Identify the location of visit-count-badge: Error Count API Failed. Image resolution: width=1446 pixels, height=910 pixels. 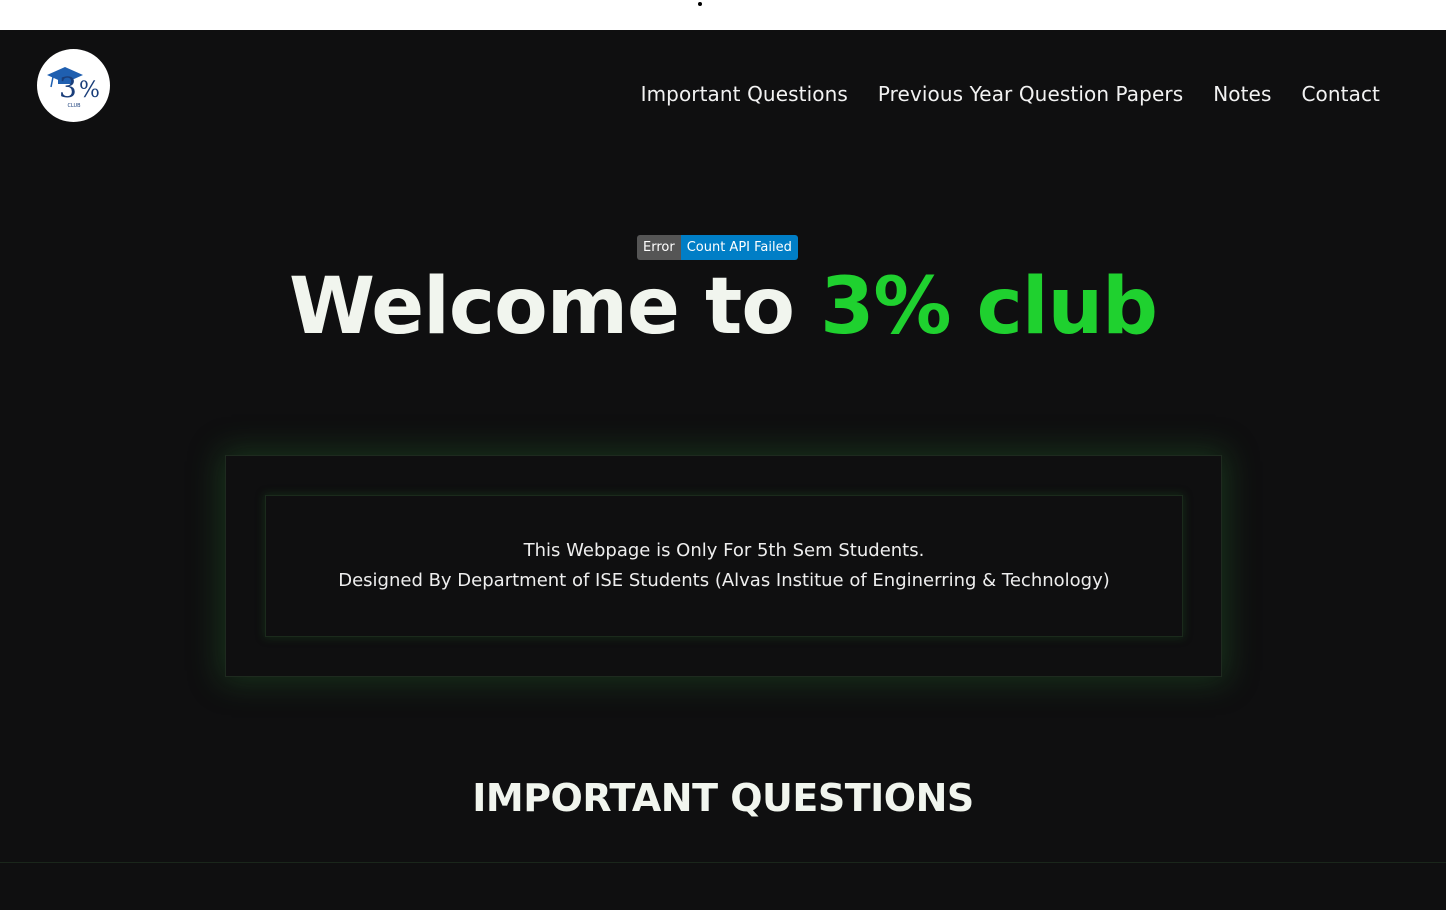
(717, 247).